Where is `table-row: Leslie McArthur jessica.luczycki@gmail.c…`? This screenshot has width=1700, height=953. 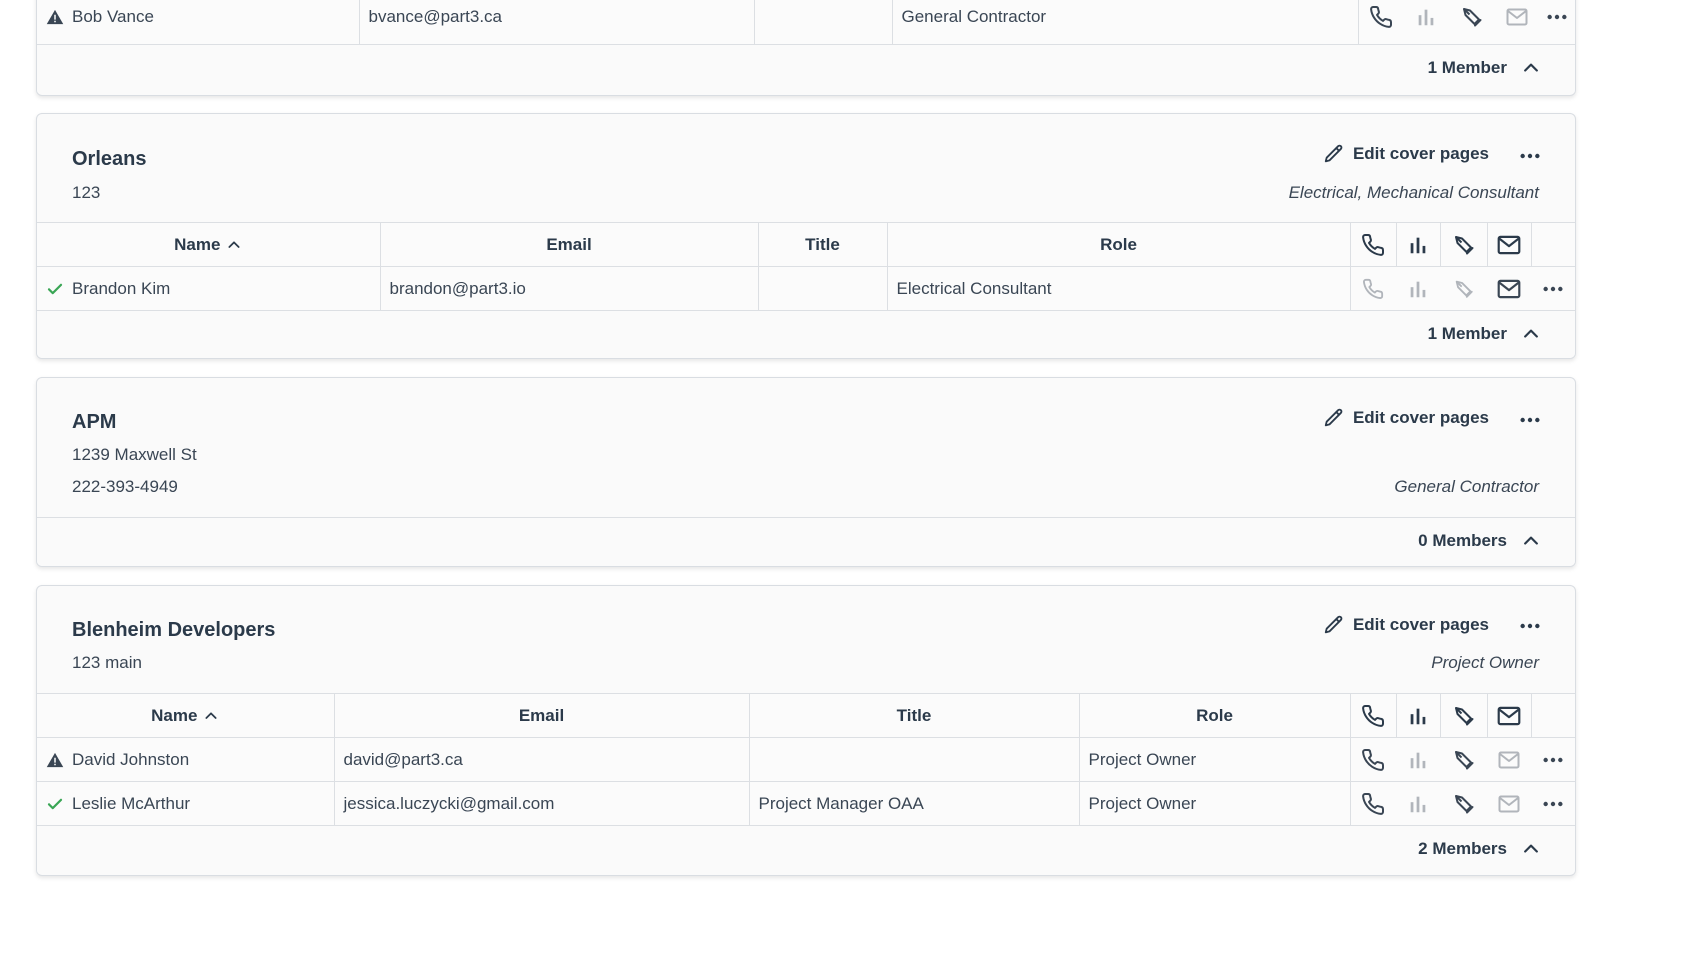
table-row: Leslie McArthur jessica.luczycki@gmail.c… is located at coordinates (806, 803).